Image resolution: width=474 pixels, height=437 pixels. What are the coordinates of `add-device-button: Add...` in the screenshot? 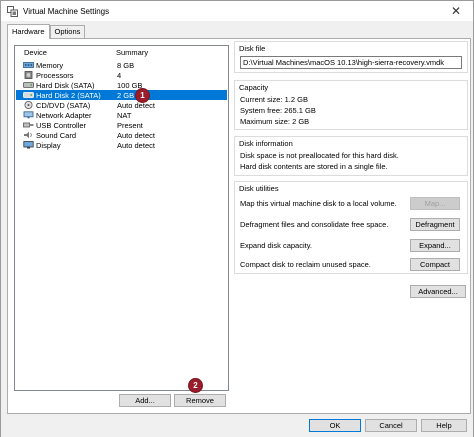 It's located at (145, 400).